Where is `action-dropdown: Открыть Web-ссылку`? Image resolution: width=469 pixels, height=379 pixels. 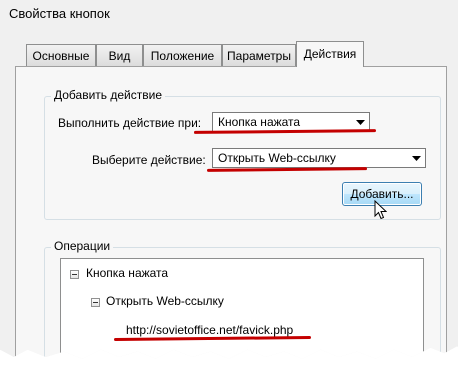
action-dropdown: Открыть Web-ссылку is located at coordinates (319, 158).